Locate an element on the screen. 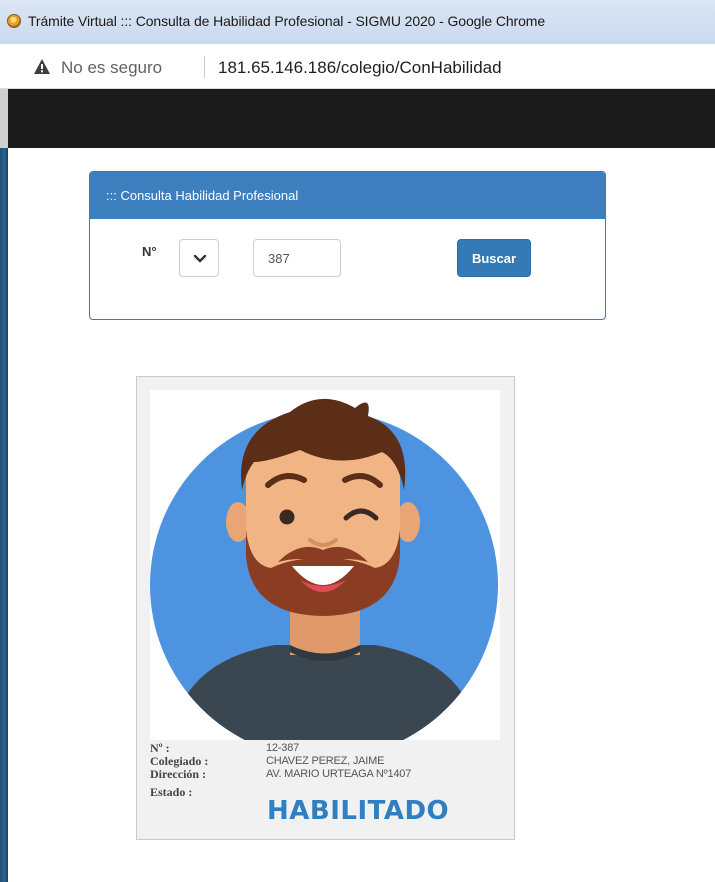 The height and width of the screenshot is (882, 715). window-left-border is located at coordinates (4, 515).